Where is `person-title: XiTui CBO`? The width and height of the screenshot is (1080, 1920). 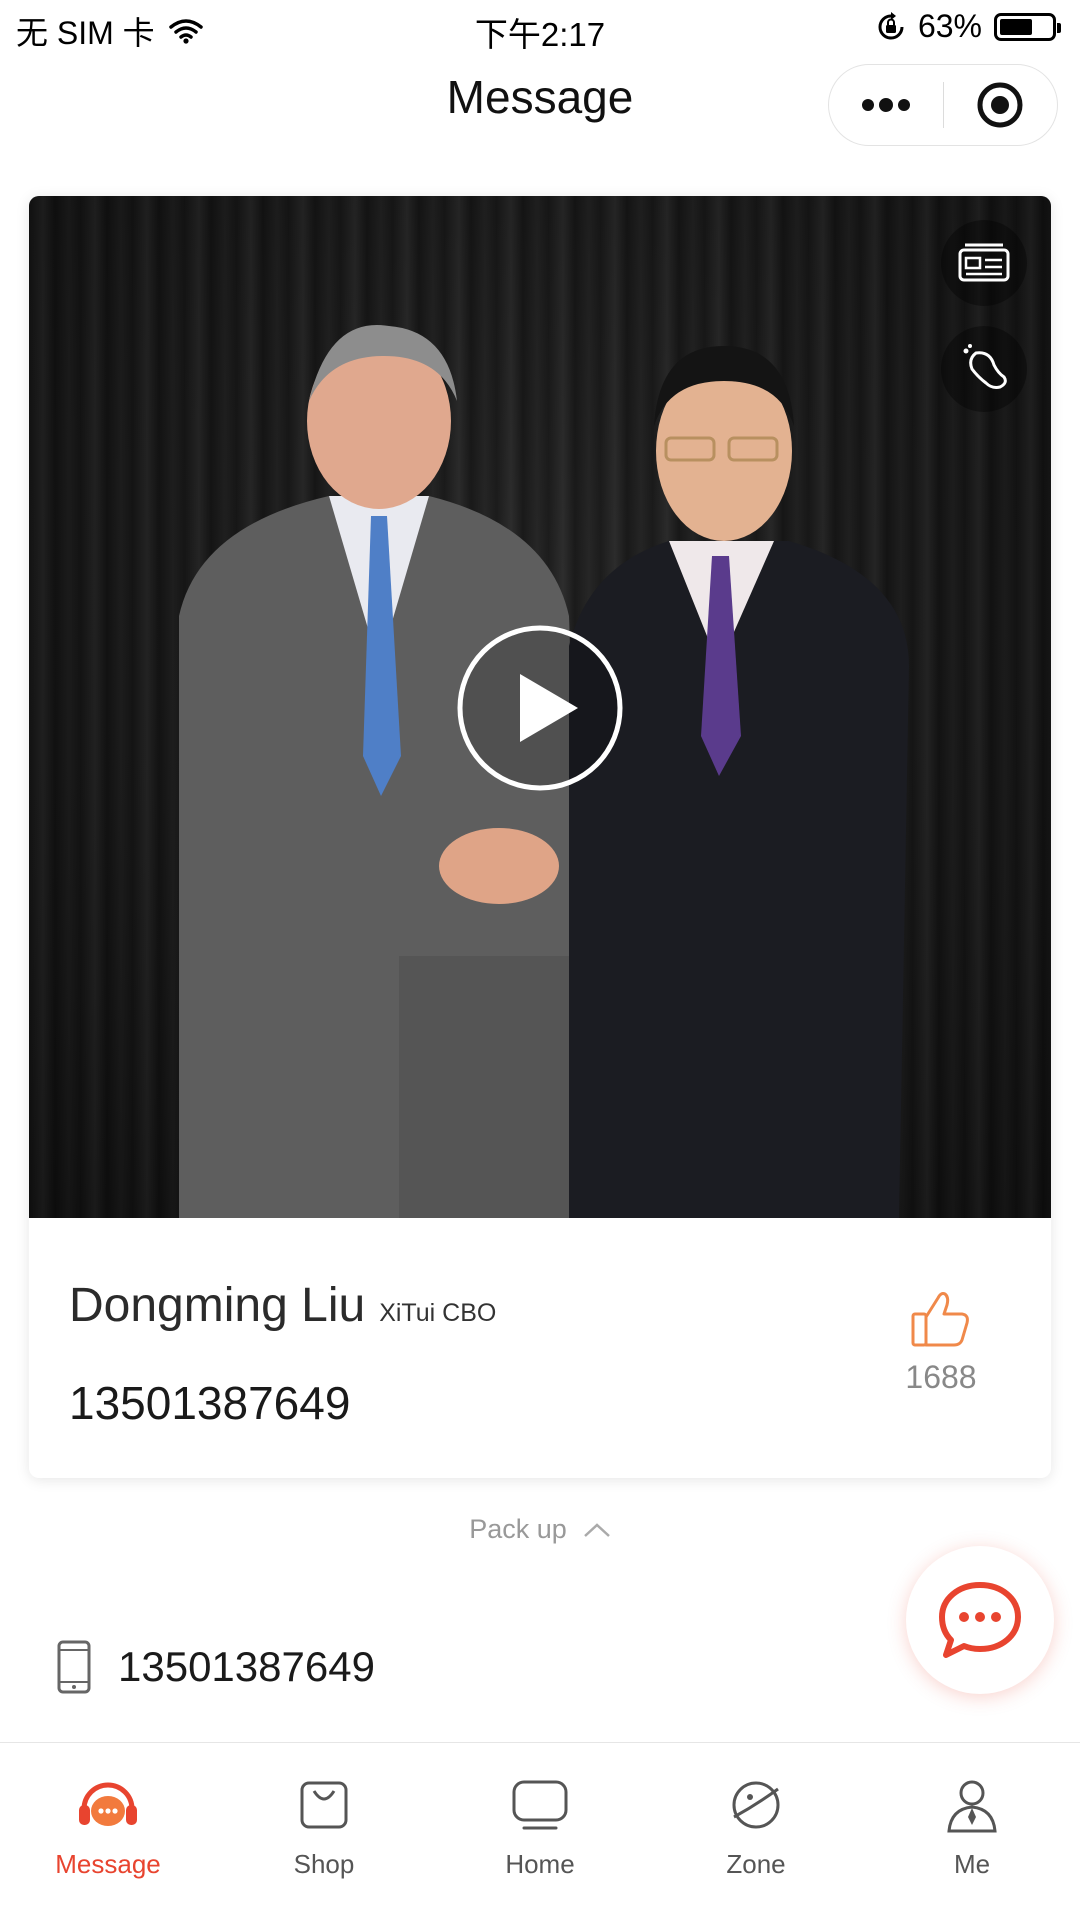
person-title: XiTui CBO is located at coordinates (438, 1313).